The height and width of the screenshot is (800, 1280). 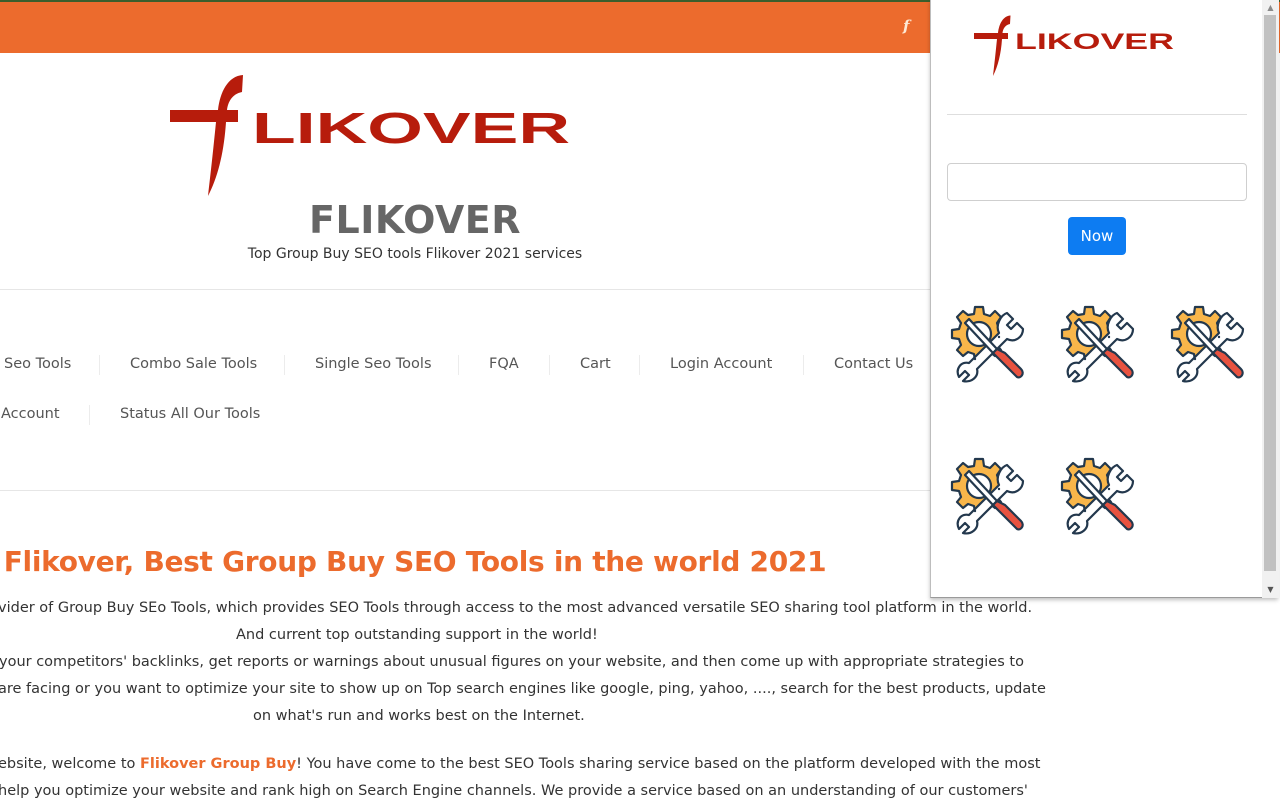 I want to click on facebook-icon: f, so click(x=906, y=26).